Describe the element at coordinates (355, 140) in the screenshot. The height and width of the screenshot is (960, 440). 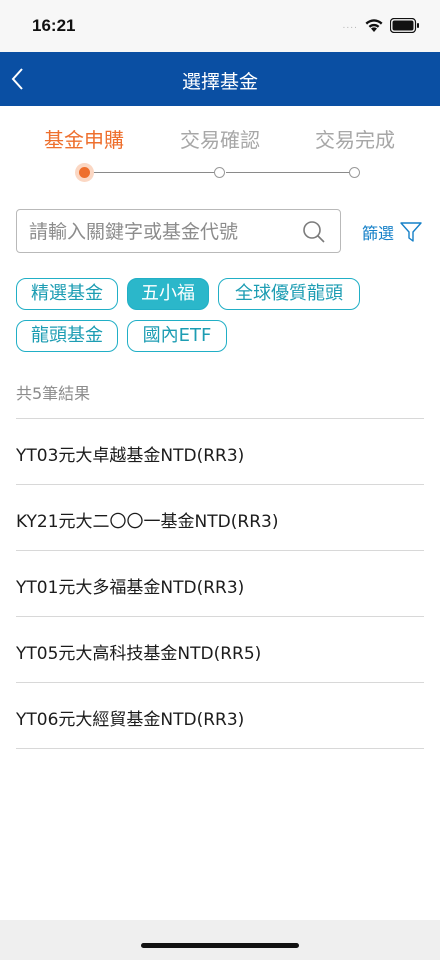
I see `step-label-3: 交易完成` at that location.